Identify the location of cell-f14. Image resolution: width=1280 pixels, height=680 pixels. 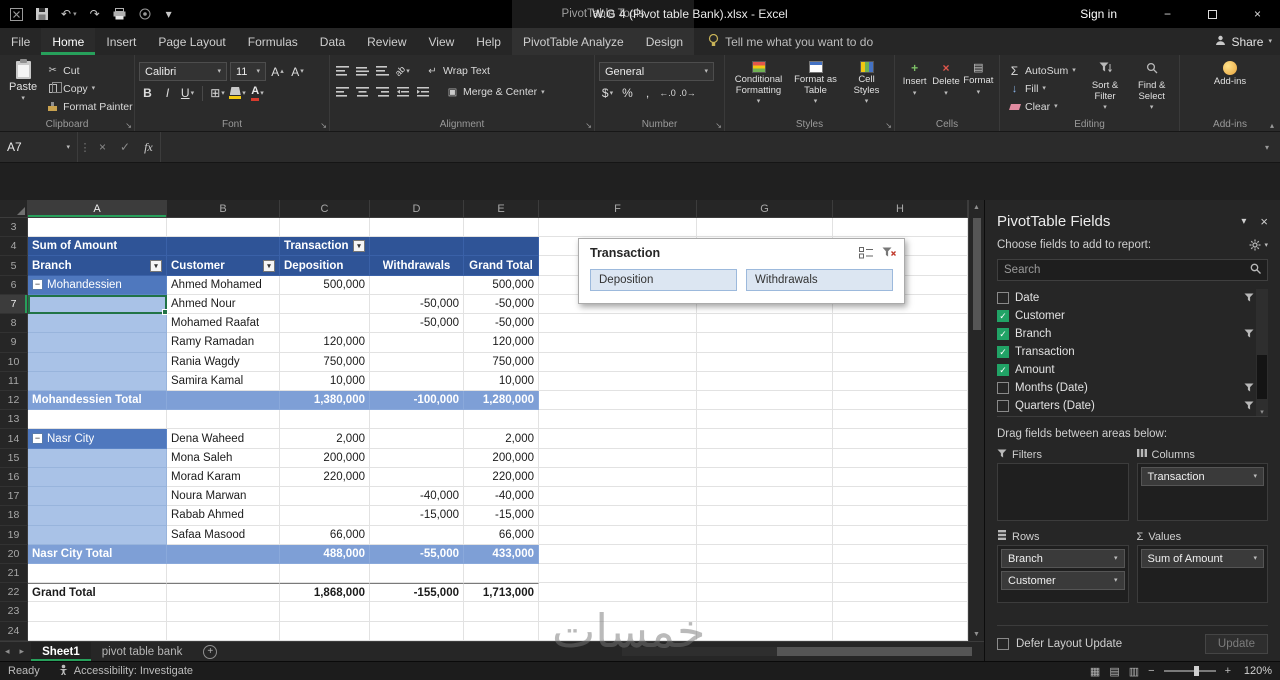
(618, 439).